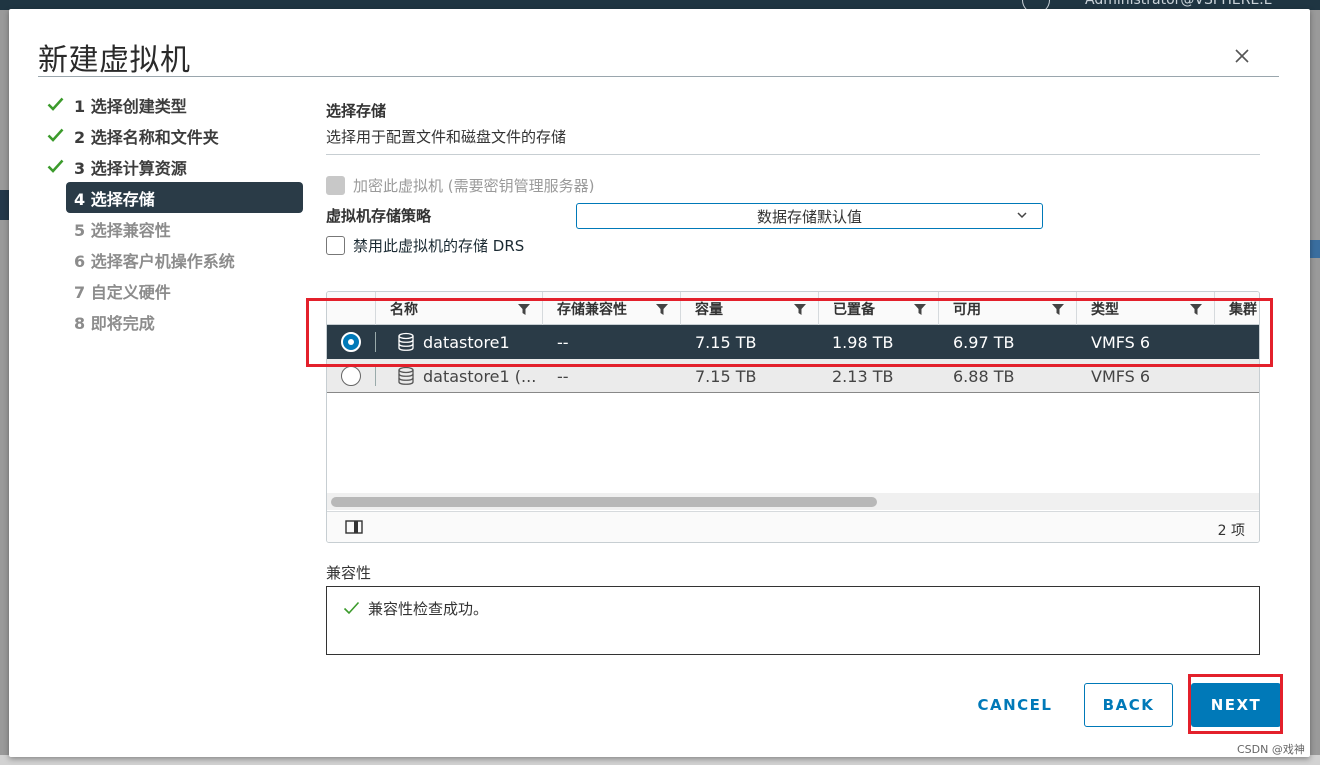  I want to click on background-selection-marker, so click(1315, 249).